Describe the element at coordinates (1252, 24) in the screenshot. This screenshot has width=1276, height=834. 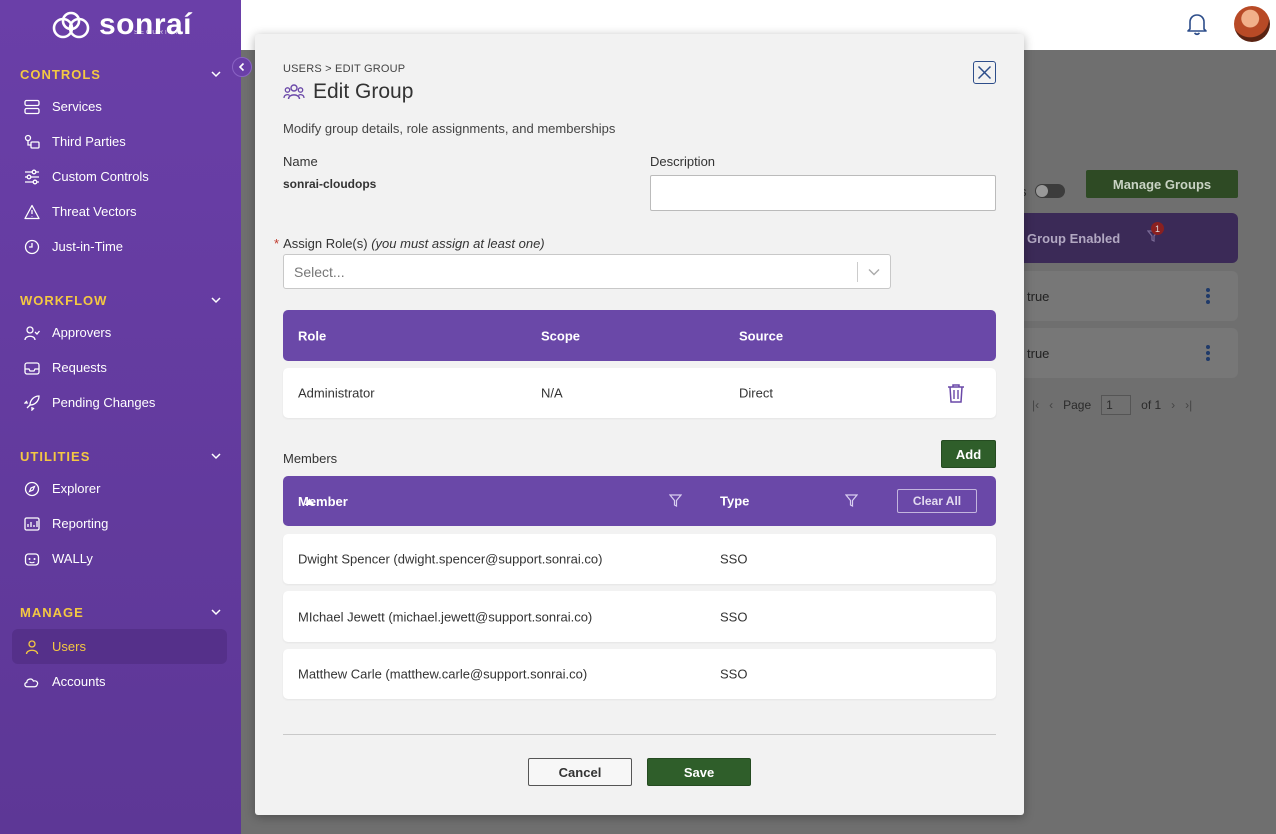
I see `avatar` at that location.